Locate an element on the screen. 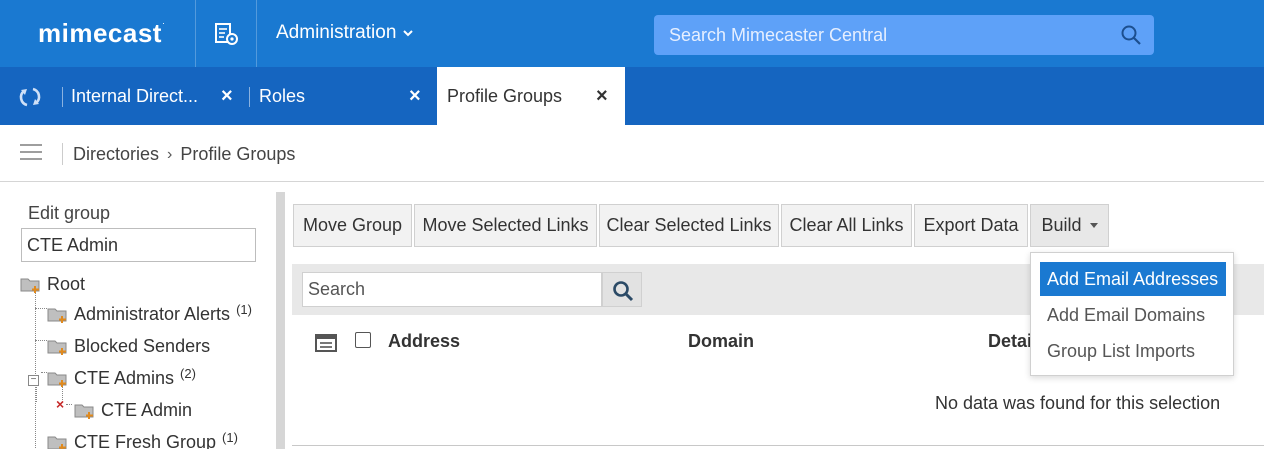 This screenshot has width=1264, height=449. build-dropdown-button: Build is located at coordinates (1069, 225).